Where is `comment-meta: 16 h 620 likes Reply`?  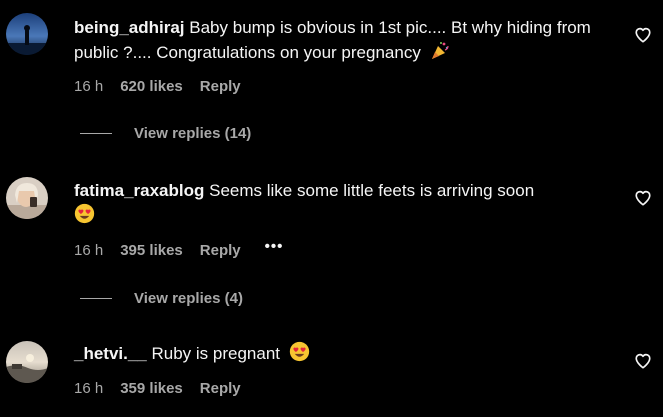 comment-meta: 16 h 620 likes Reply is located at coordinates (157, 86).